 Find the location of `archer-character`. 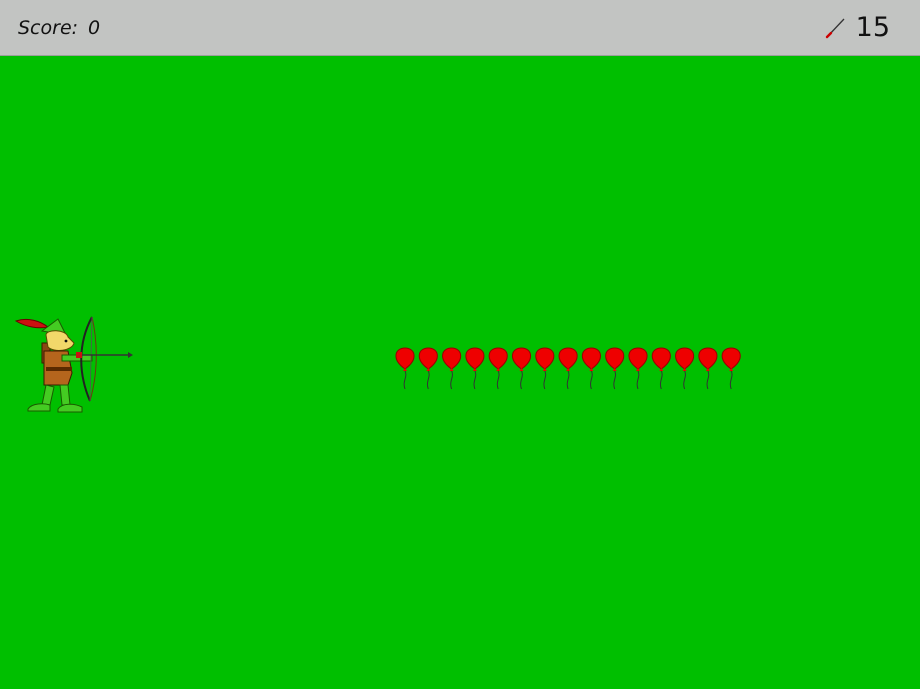

archer-character is located at coordinates (74, 365).